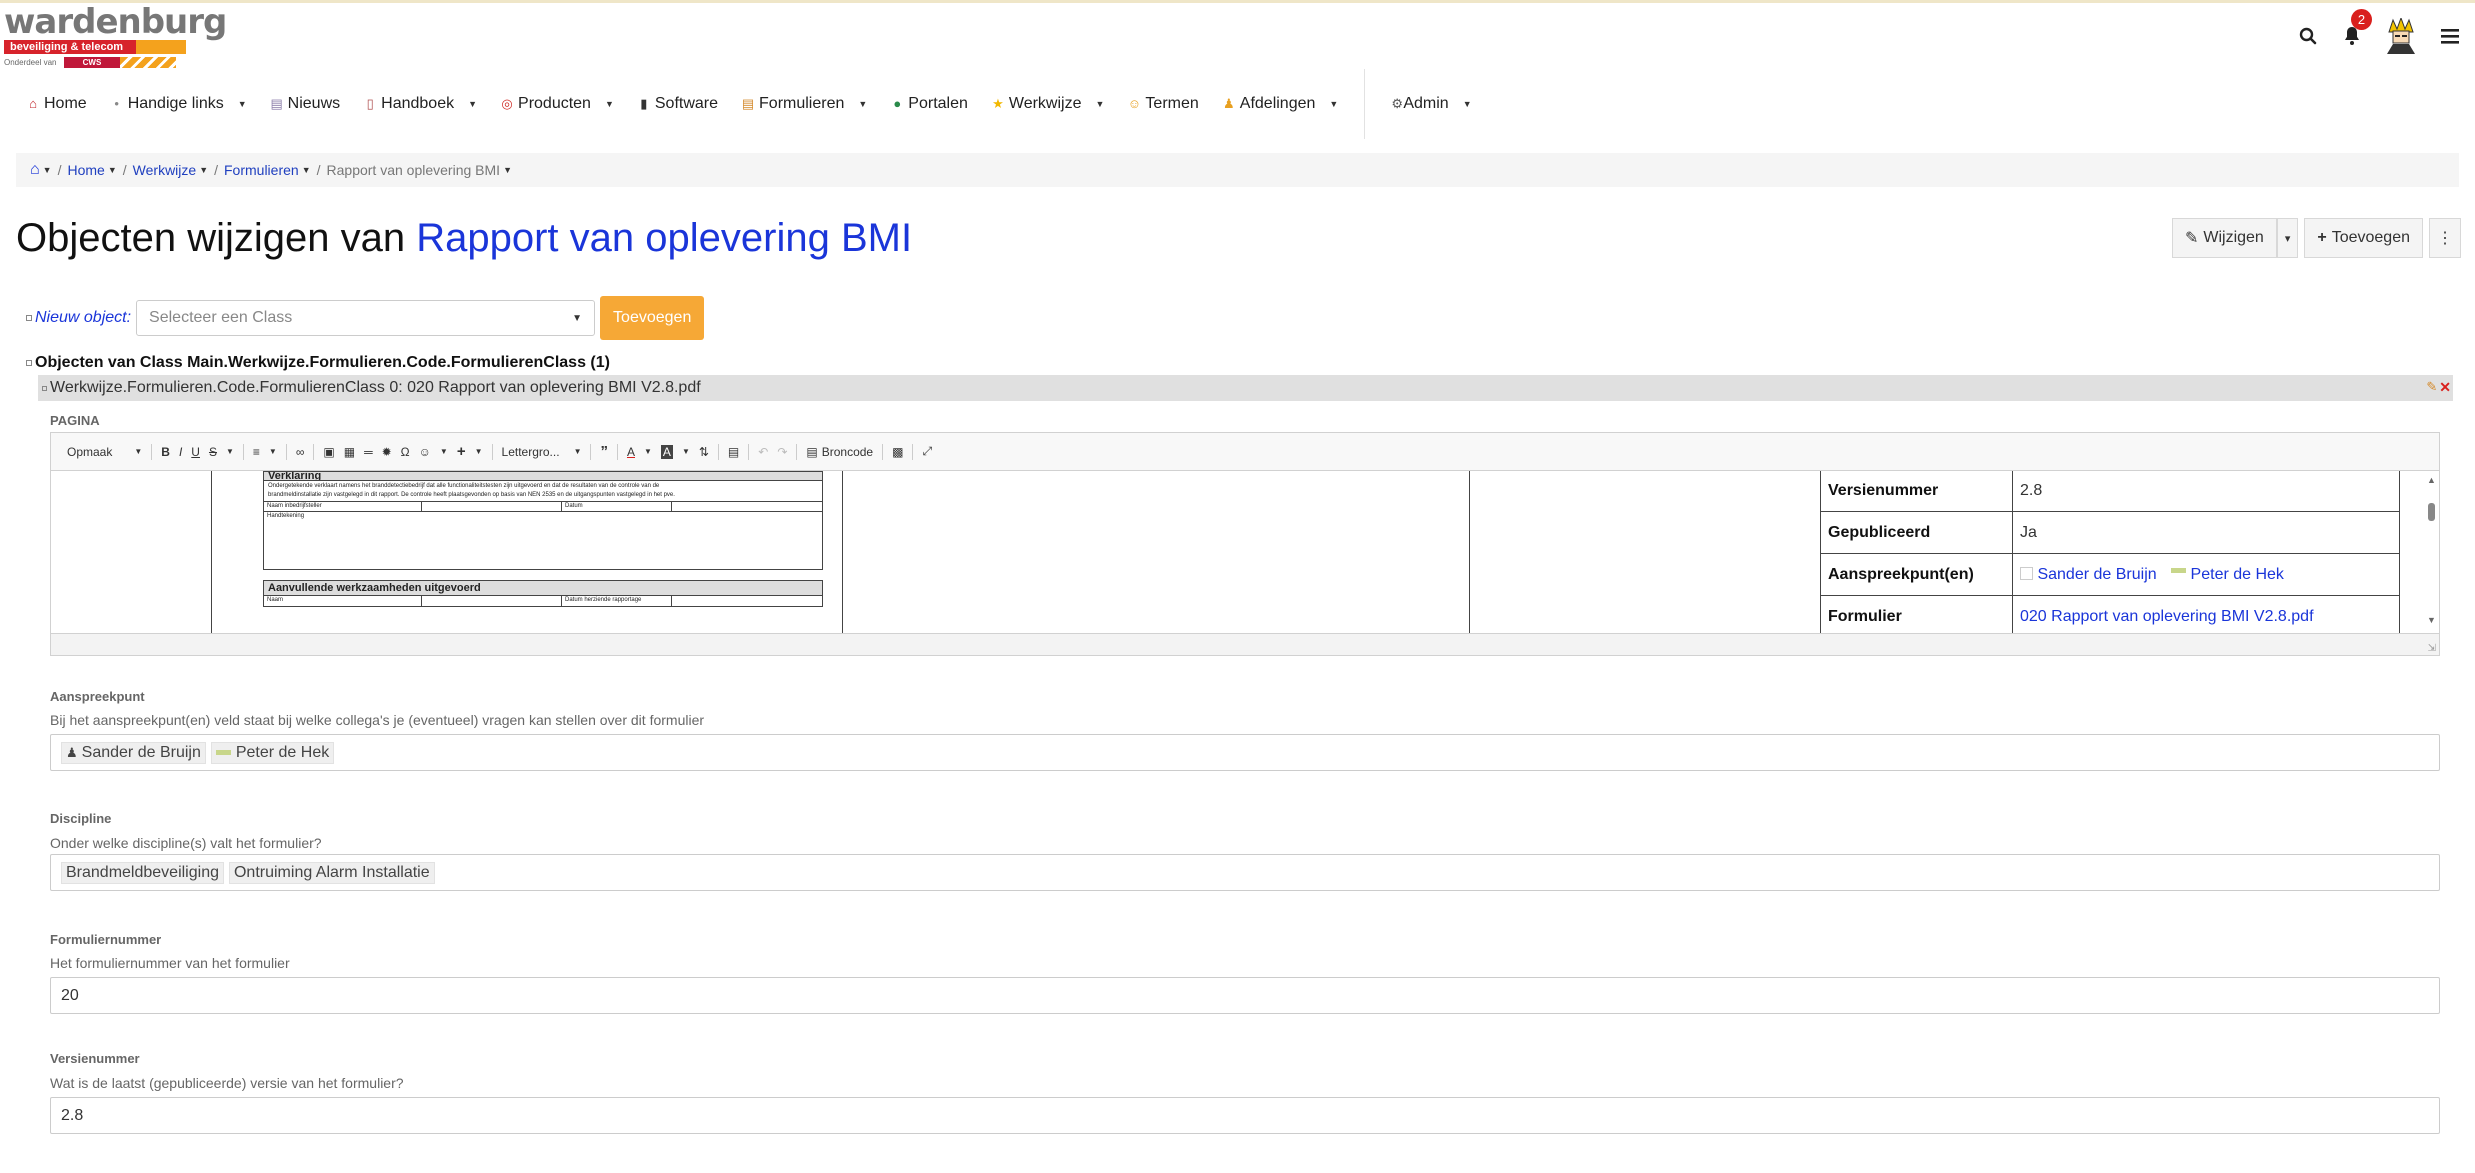 The height and width of the screenshot is (1173, 2475). I want to click on underline-icon: U, so click(195, 452).